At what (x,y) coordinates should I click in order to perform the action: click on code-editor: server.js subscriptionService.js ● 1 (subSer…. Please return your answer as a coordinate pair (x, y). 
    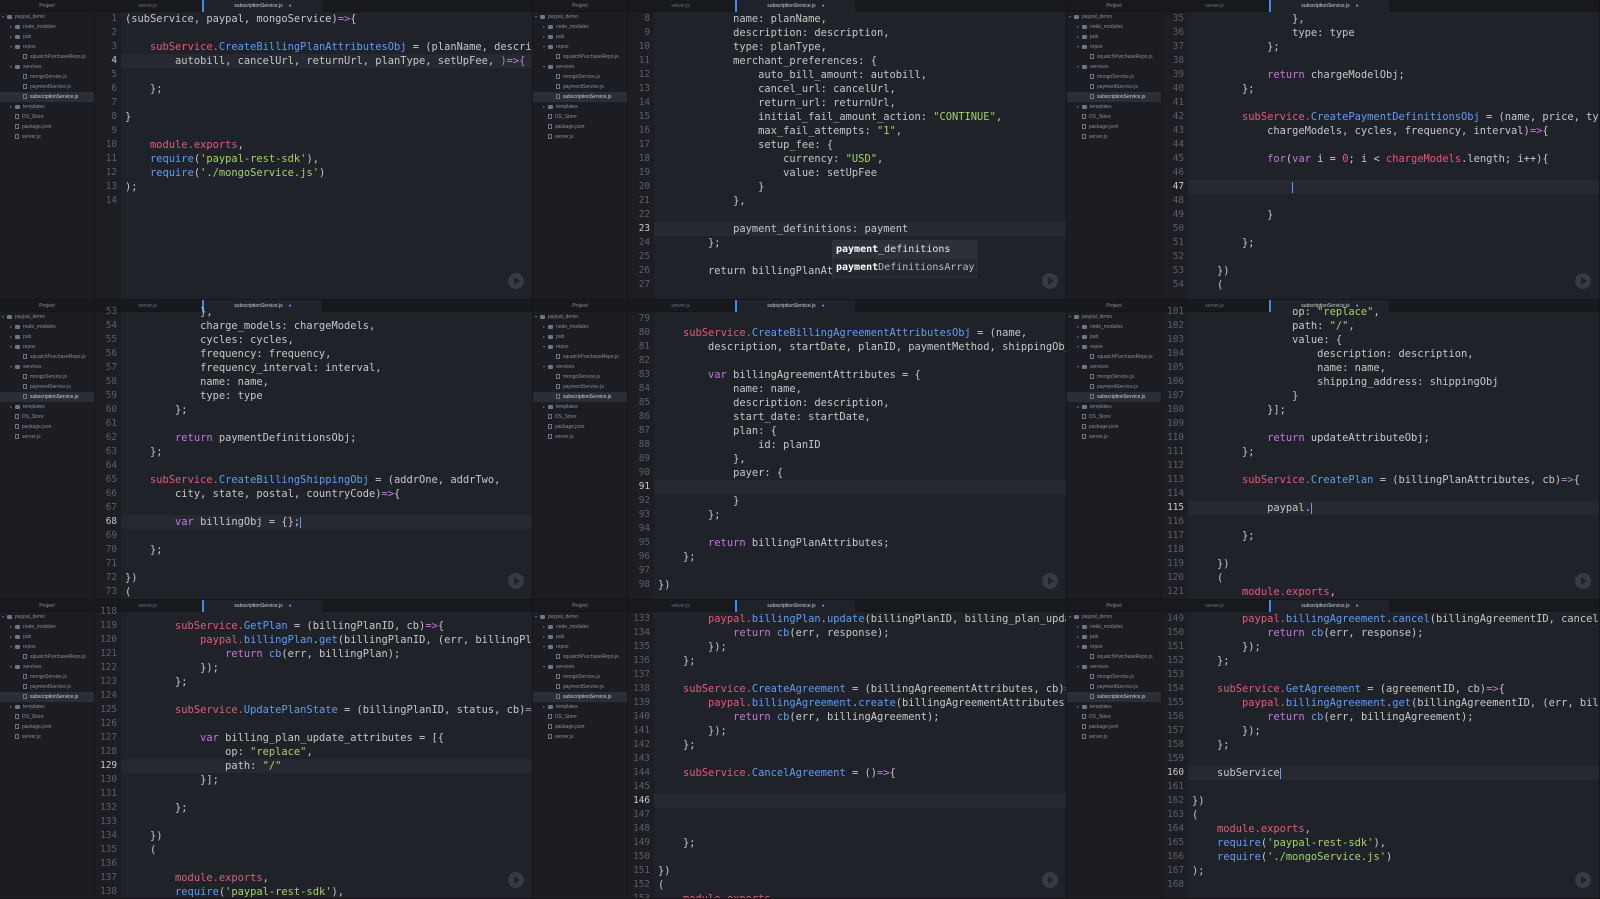
    Looking at the image, I should click on (313, 149).